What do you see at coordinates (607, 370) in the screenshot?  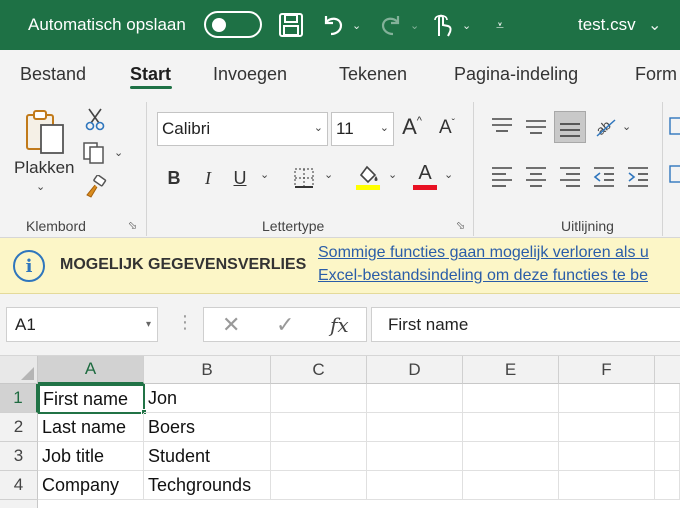 I see `column-header-f: F` at bounding box center [607, 370].